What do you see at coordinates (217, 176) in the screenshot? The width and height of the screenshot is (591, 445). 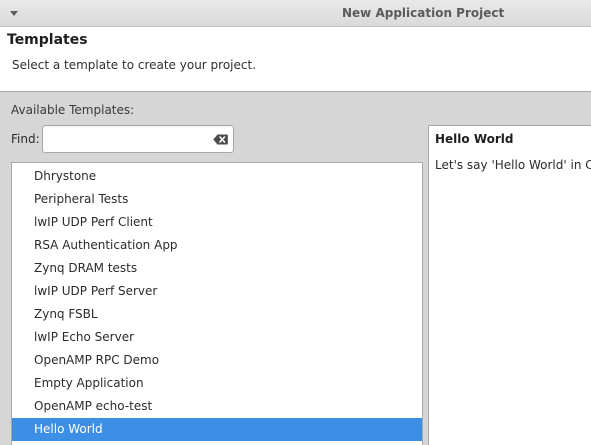 I see `template-item: Dhrystone` at bounding box center [217, 176].